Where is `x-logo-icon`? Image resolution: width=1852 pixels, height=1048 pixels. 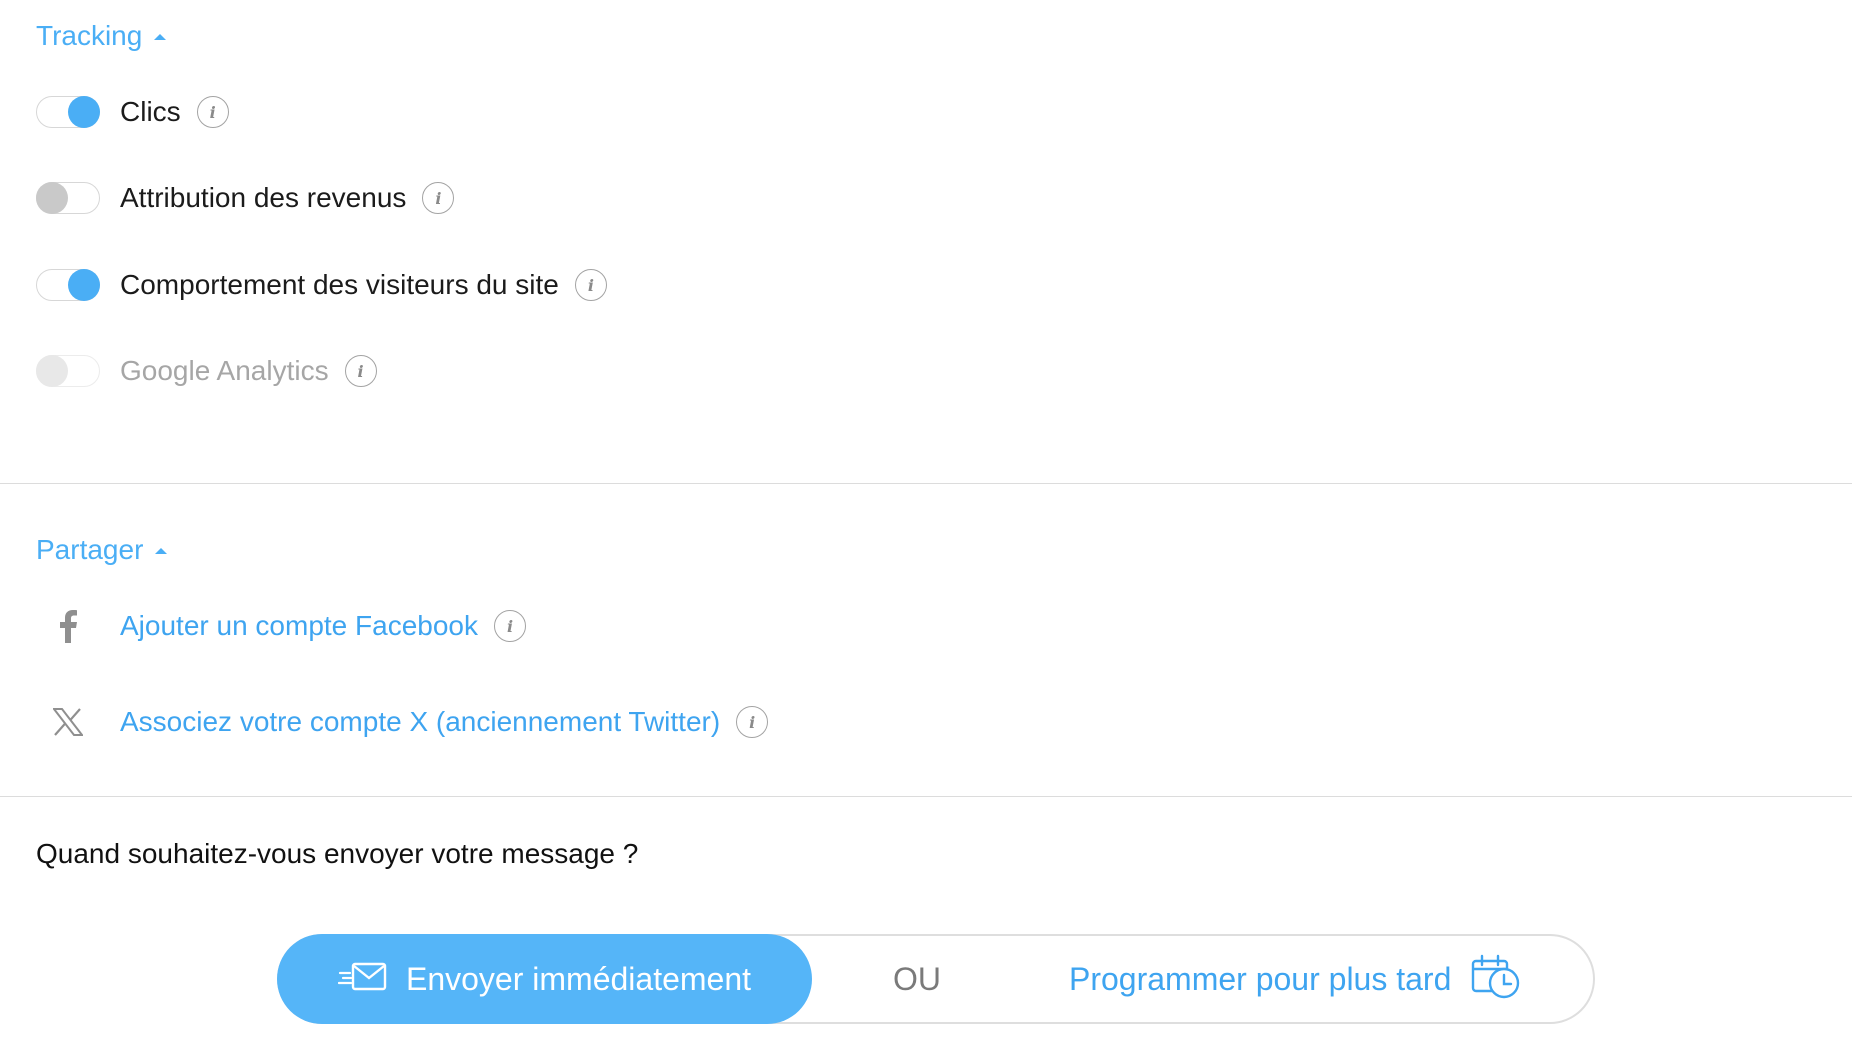 x-logo-icon is located at coordinates (68, 722).